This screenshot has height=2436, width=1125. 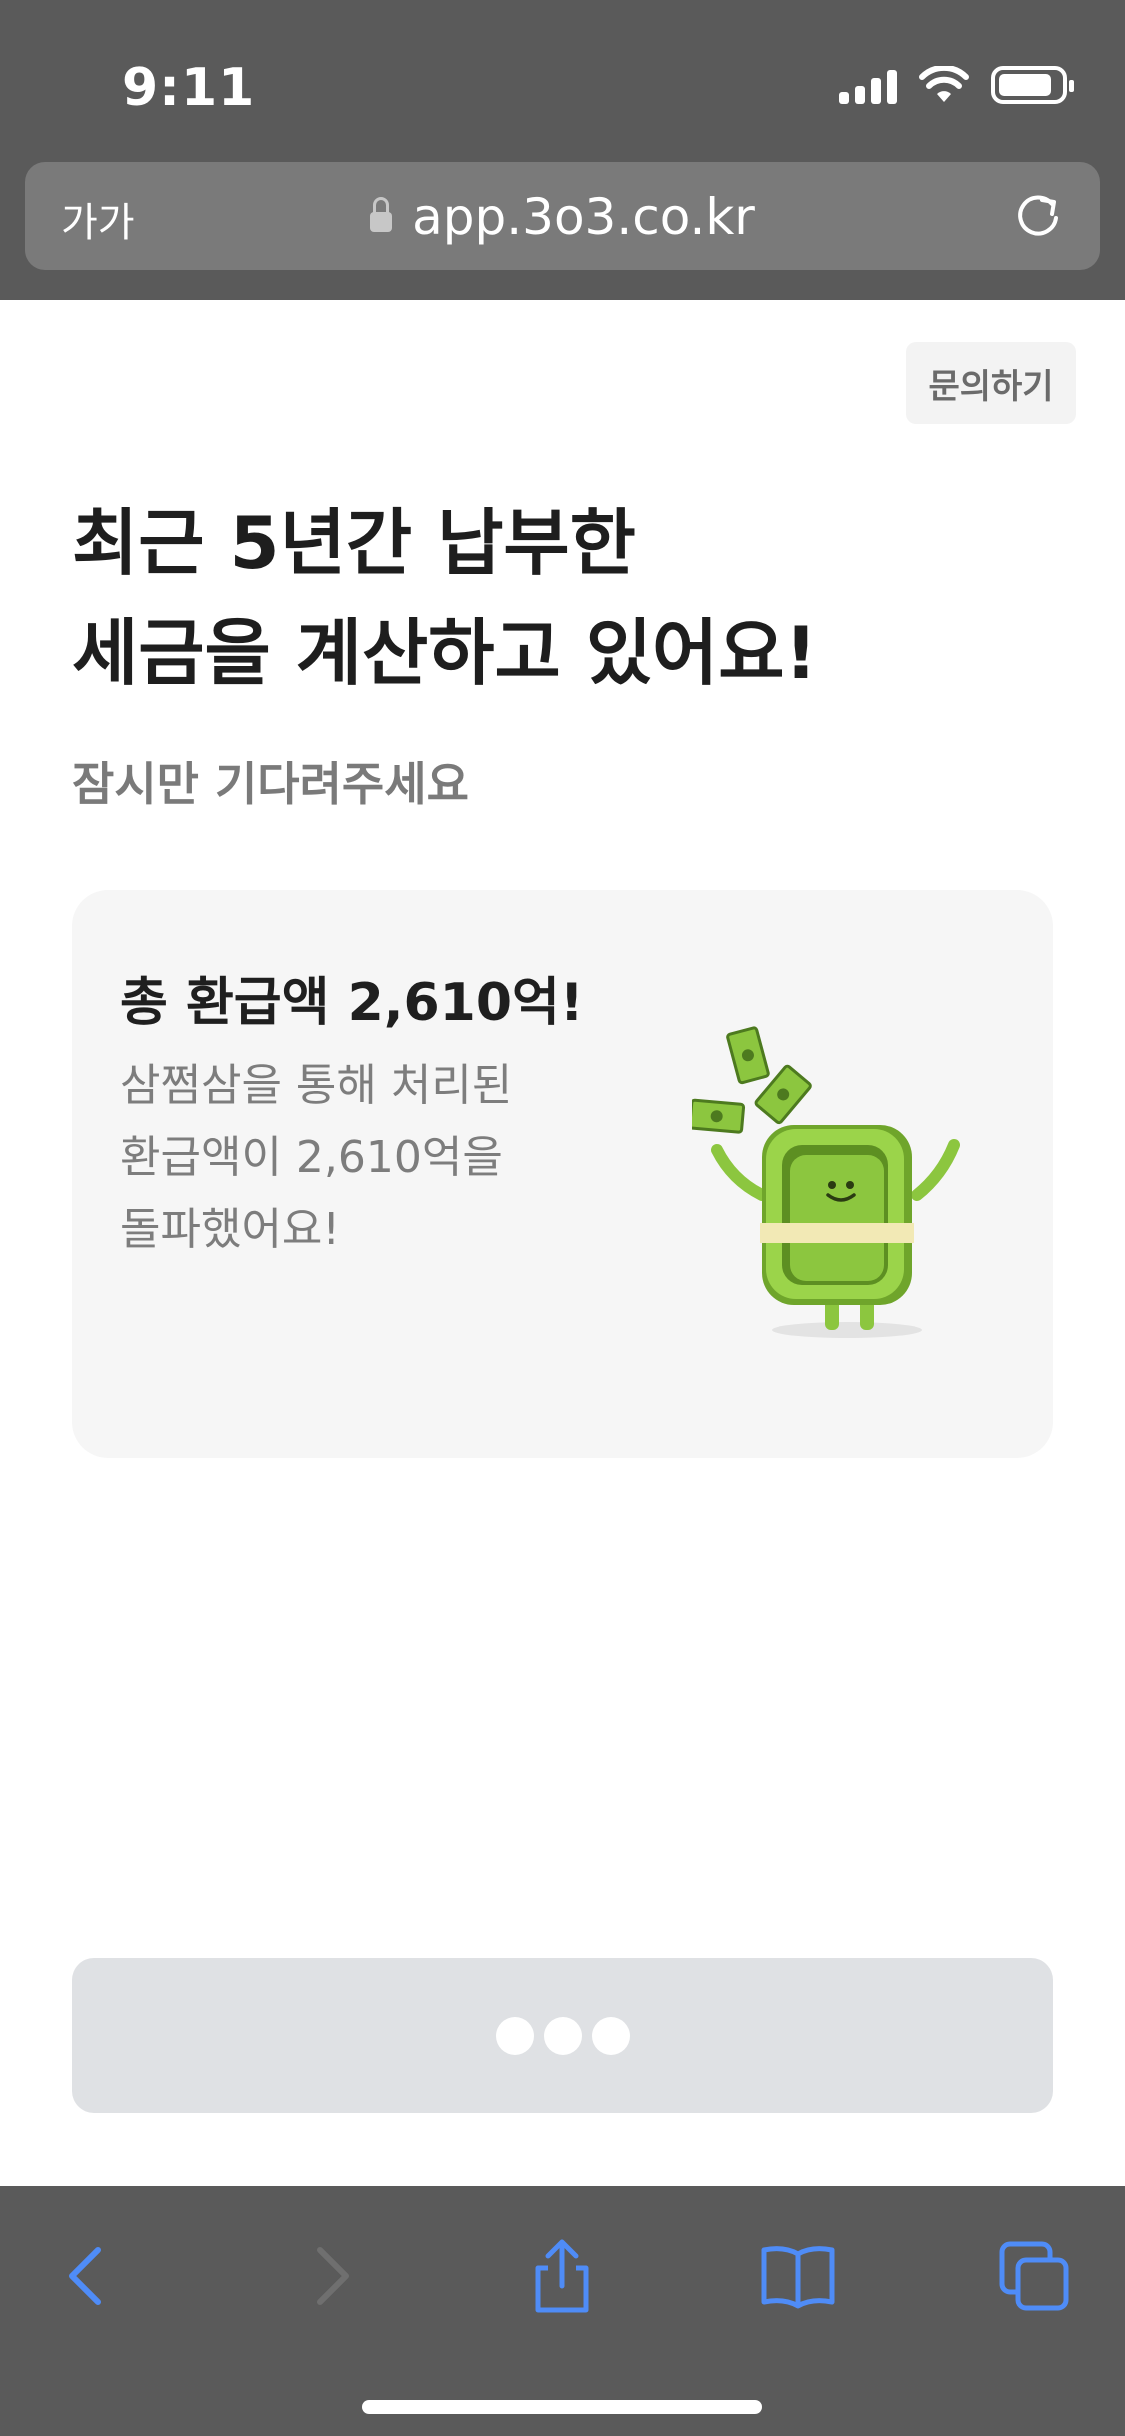 What do you see at coordinates (230, 1229) in the screenshot?
I see `card-desc-line-3: 돌파했어요!` at bounding box center [230, 1229].